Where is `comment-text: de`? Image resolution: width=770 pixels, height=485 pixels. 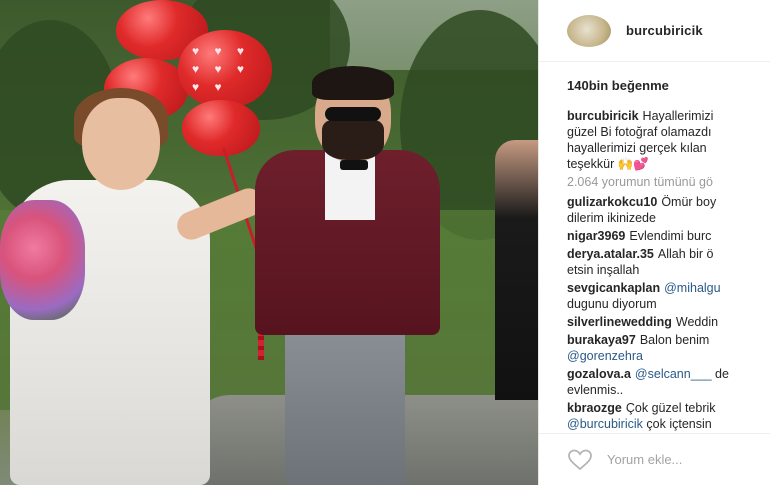
comment-text: de is located at coordinates (722, 374).